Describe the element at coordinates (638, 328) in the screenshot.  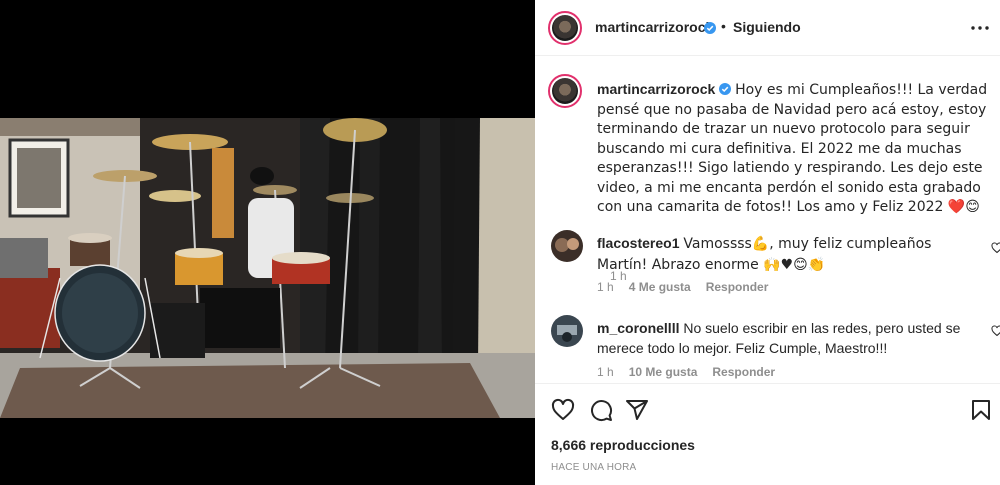
I see `commenter-username: m_coronellll` at that location.